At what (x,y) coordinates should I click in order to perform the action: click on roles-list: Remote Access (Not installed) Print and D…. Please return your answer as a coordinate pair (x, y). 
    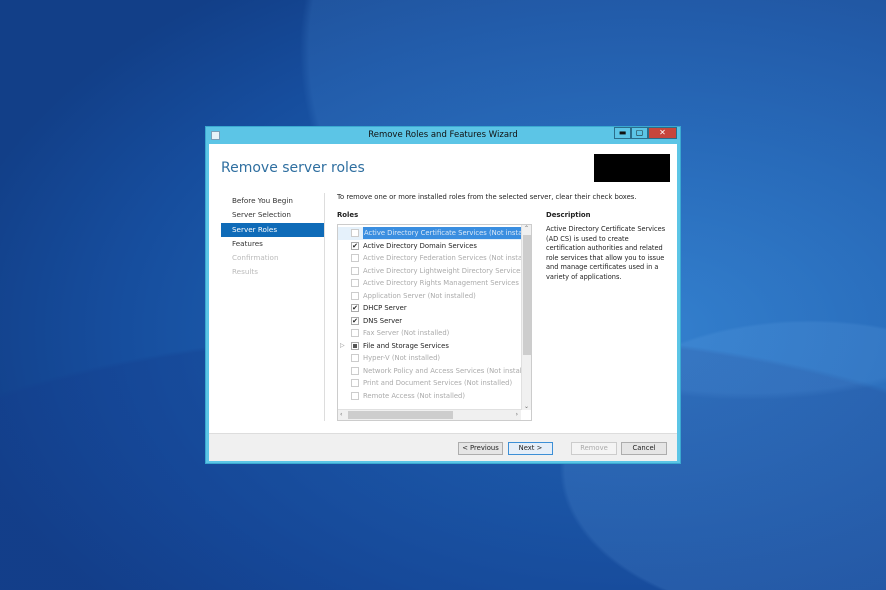
    Looking at the image, I should click on (434, 322).